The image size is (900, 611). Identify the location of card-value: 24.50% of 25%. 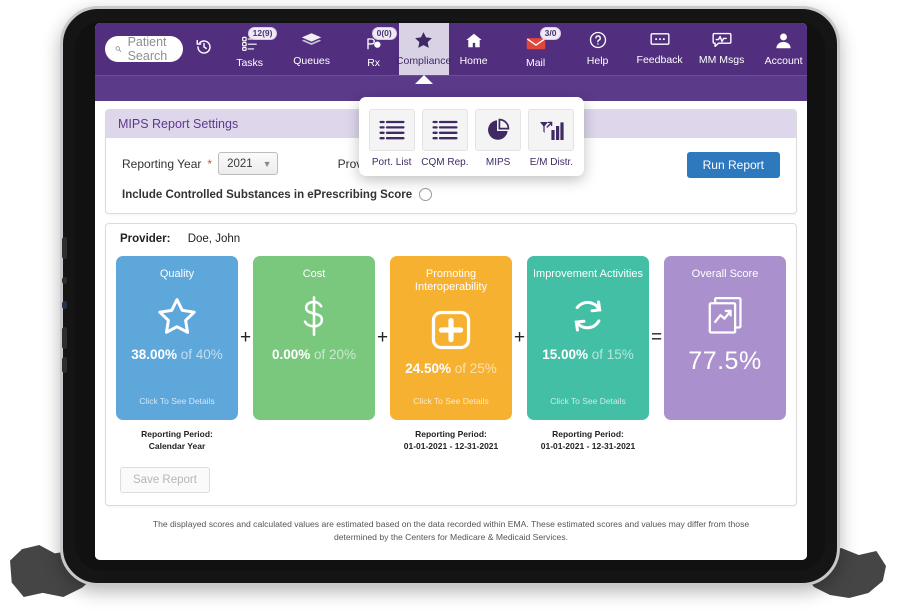
(451, 368).